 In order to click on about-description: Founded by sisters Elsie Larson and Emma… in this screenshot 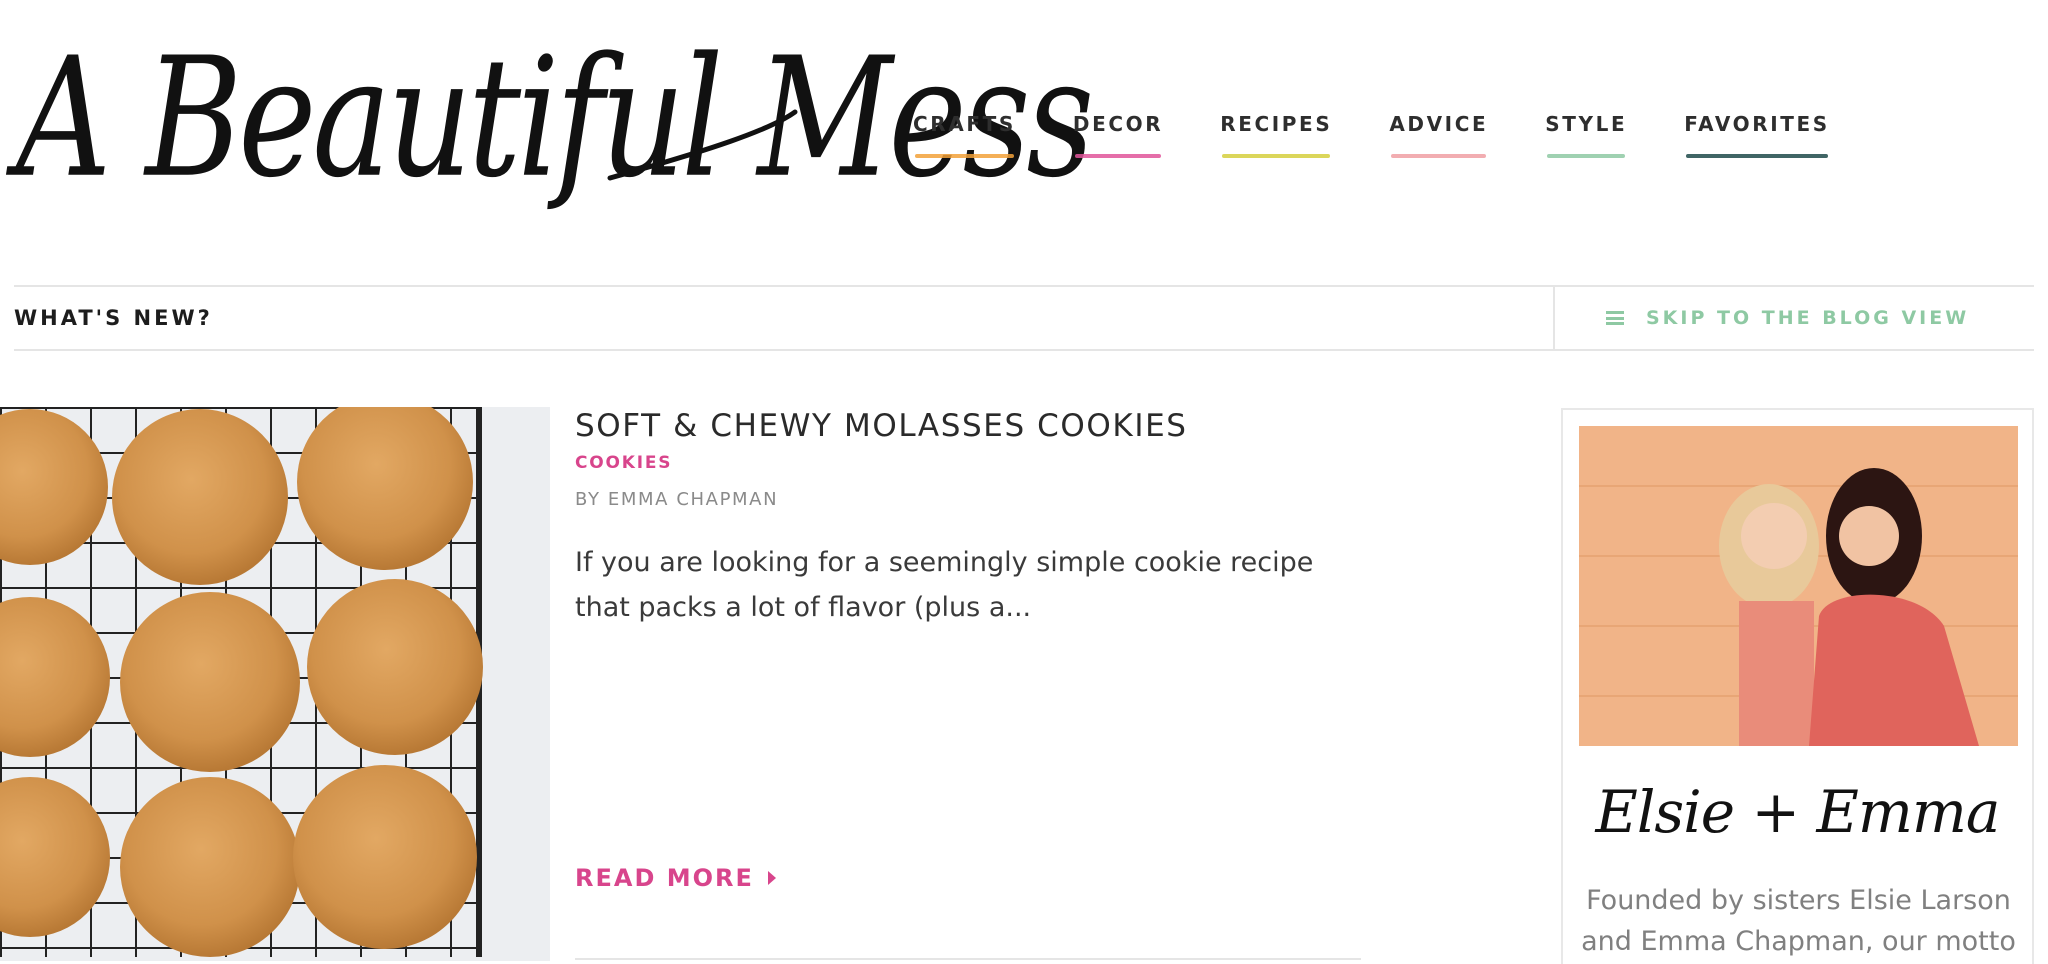, I will do `click(1798, 921)`.